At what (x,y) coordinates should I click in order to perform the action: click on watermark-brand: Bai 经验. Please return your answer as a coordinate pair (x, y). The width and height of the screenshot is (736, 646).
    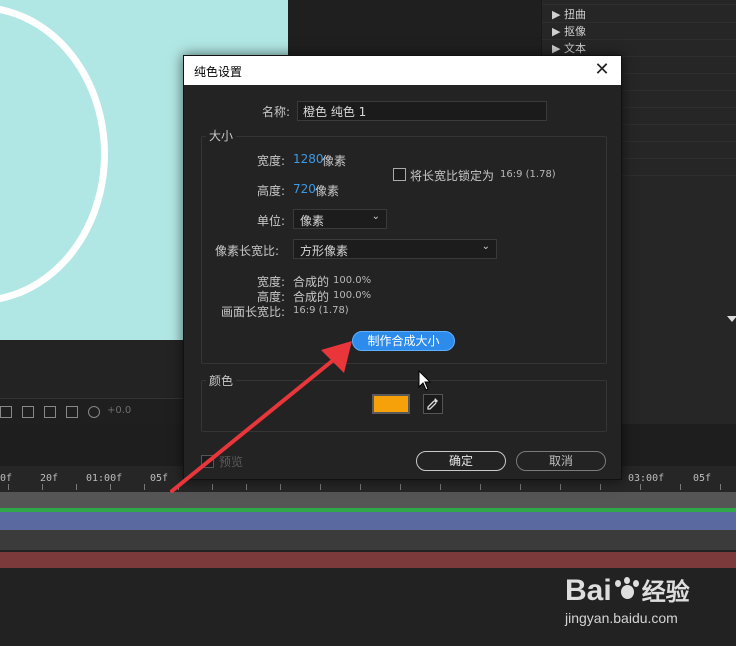
    Looking at the image, I should click on (627, 590).